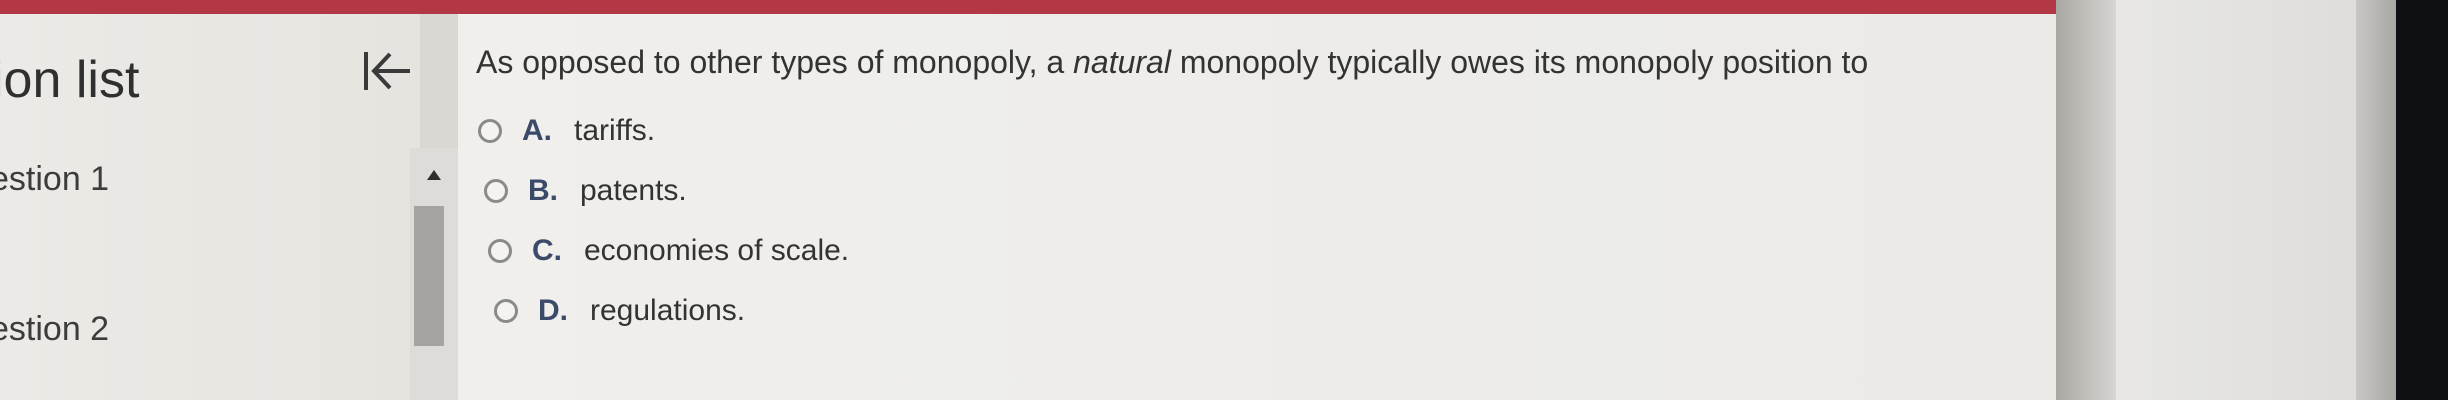 The image size is (2448, 400). What do you see at coordinates (547, 250) in the screenshot?
I see `option-letter: C.` at bounding box center [547, 250].